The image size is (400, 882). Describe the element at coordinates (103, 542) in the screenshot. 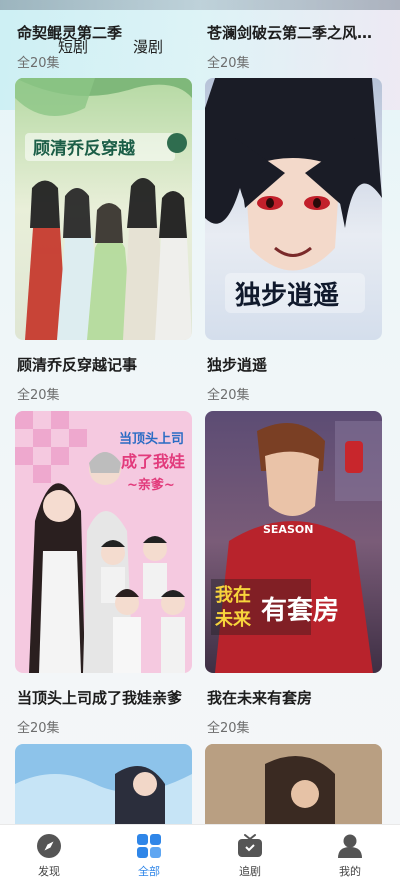

I see `card-cover: 当顶头上司 成了我娃 ~亲爹~` at that location.